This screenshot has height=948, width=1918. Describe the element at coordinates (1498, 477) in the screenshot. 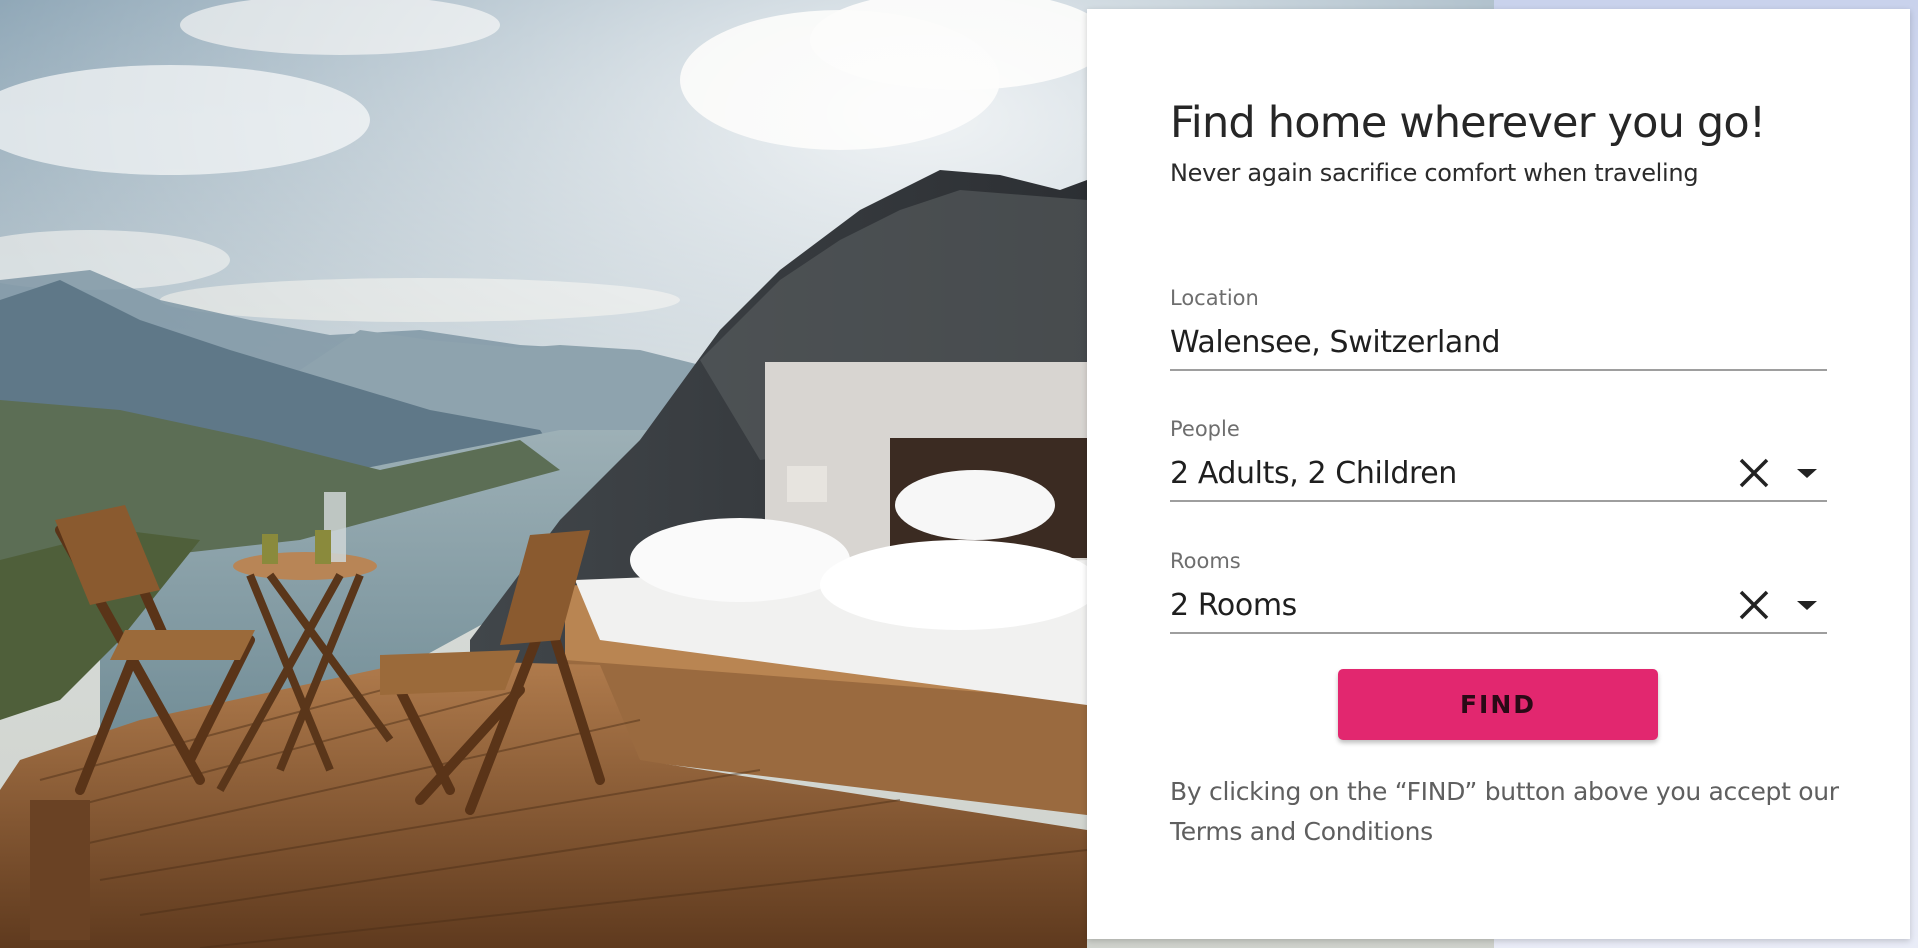

I see `people-select: 2 Adults, 2 Children` at that location.